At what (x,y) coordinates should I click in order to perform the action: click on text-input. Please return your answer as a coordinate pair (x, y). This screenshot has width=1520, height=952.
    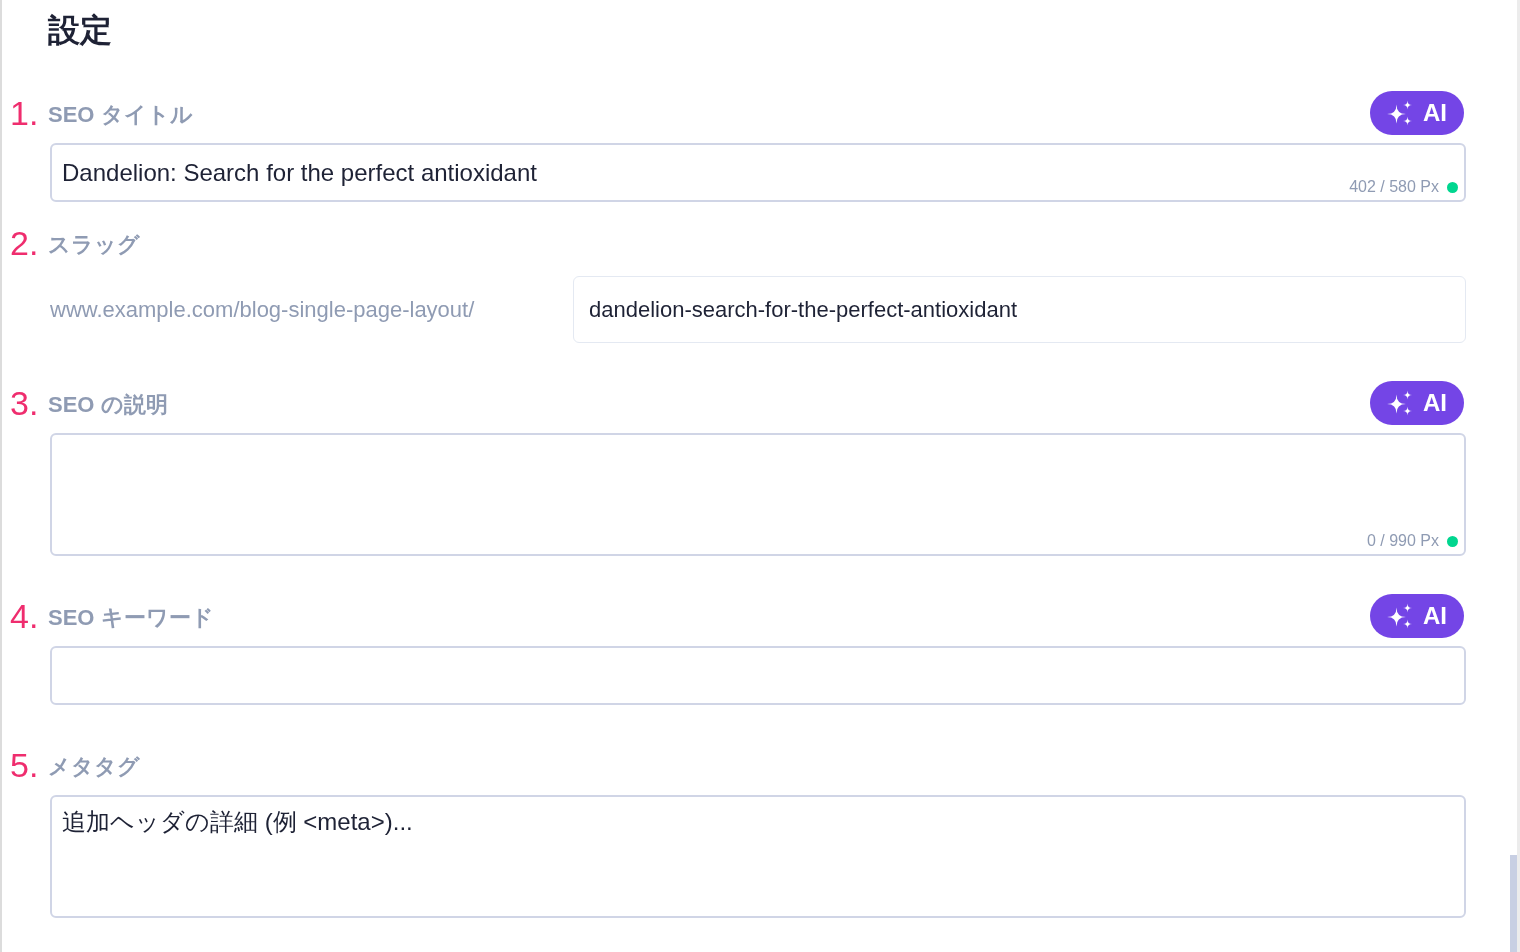
    Looking at the image, I should click on (758, 675).